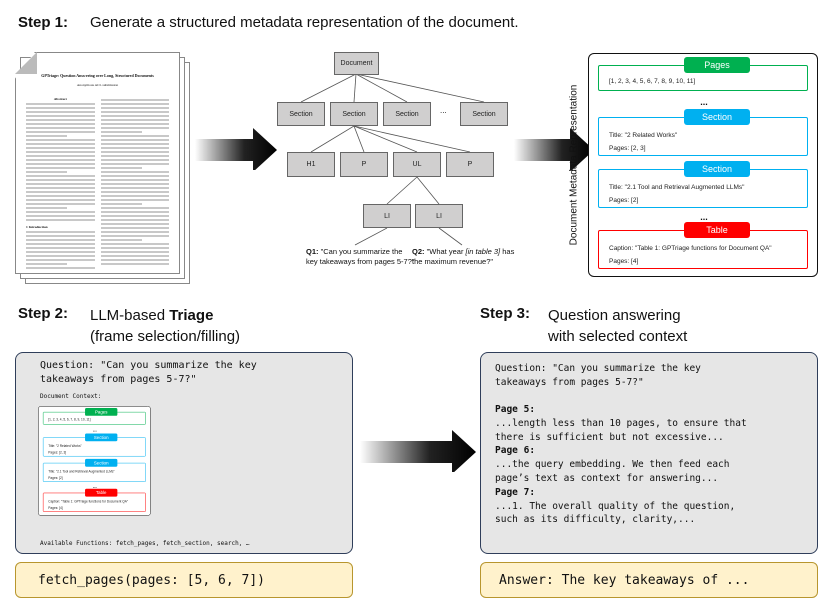  What do you see at coordinates (515, 451) in the screenshot?
I see `page-label: Page 6:` at bounding box center [515, 451].